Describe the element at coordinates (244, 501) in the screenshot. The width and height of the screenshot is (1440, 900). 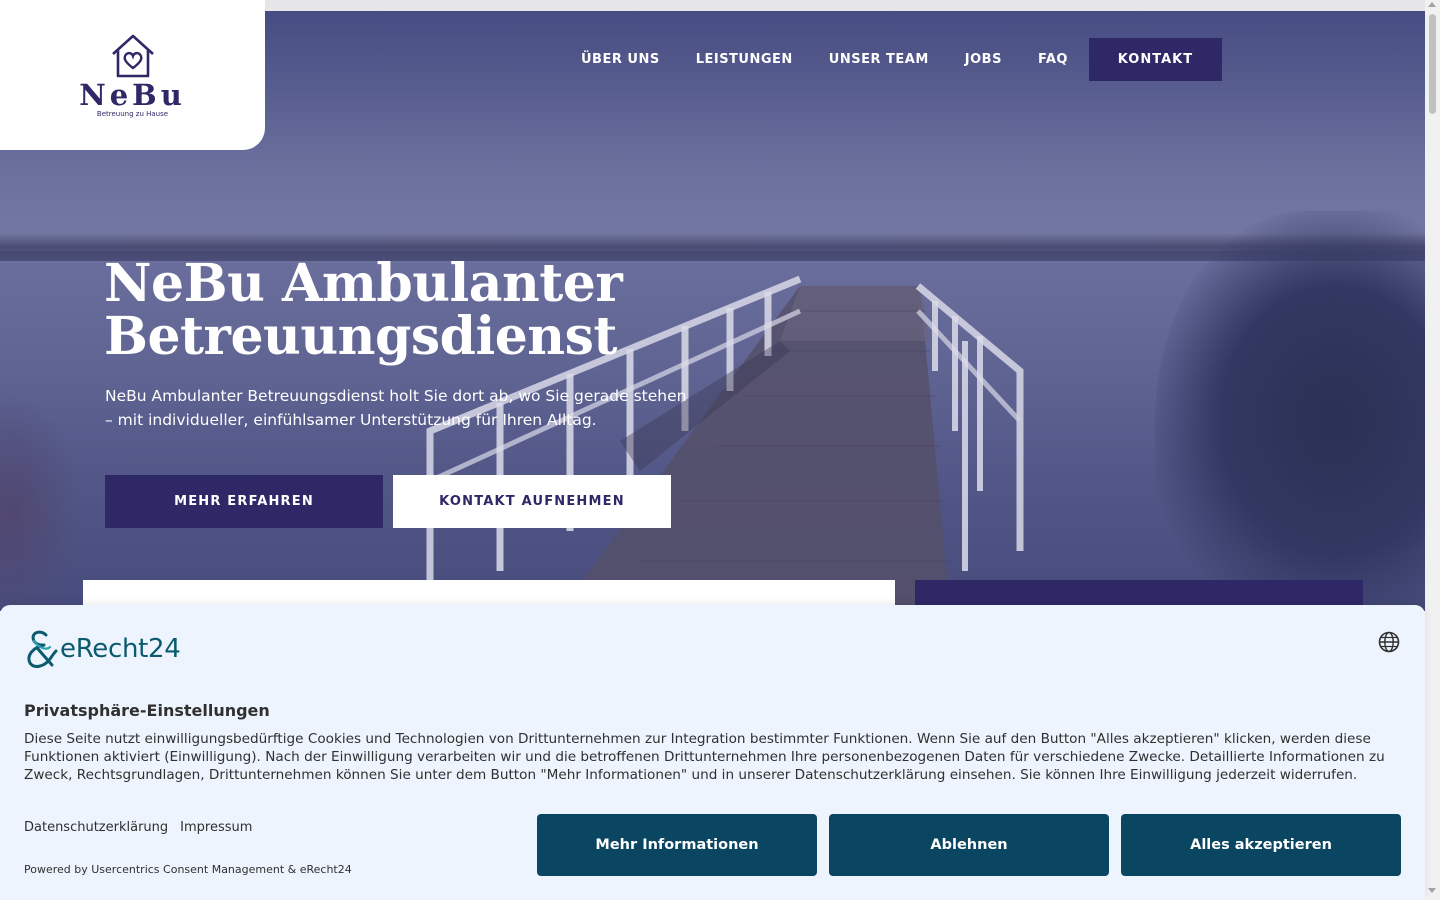
I see `mehr-erfahren-button: MEHR ERFAHREN` at that location.